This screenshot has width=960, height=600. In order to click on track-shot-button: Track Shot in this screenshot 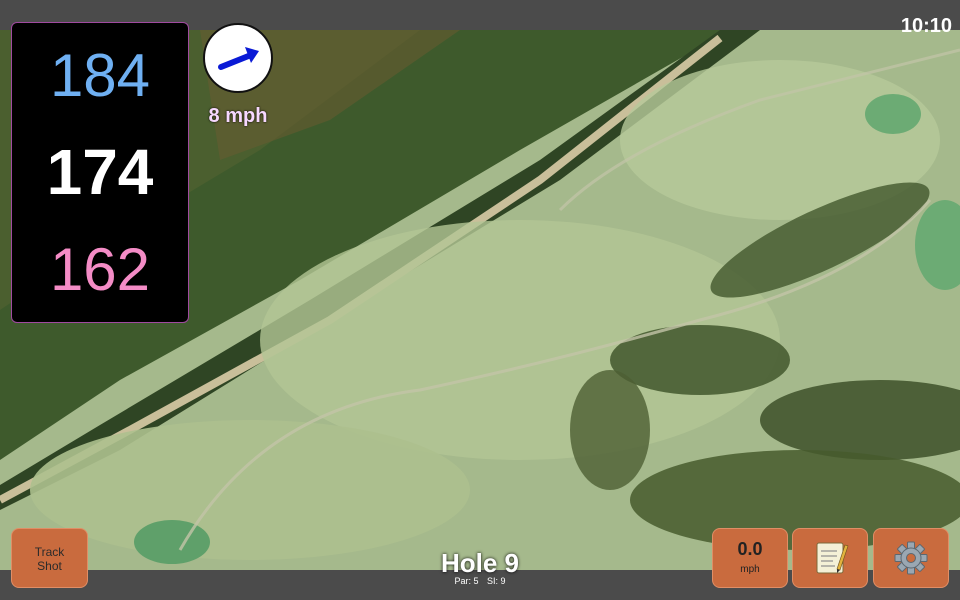, I will do `click(49, 558)`.